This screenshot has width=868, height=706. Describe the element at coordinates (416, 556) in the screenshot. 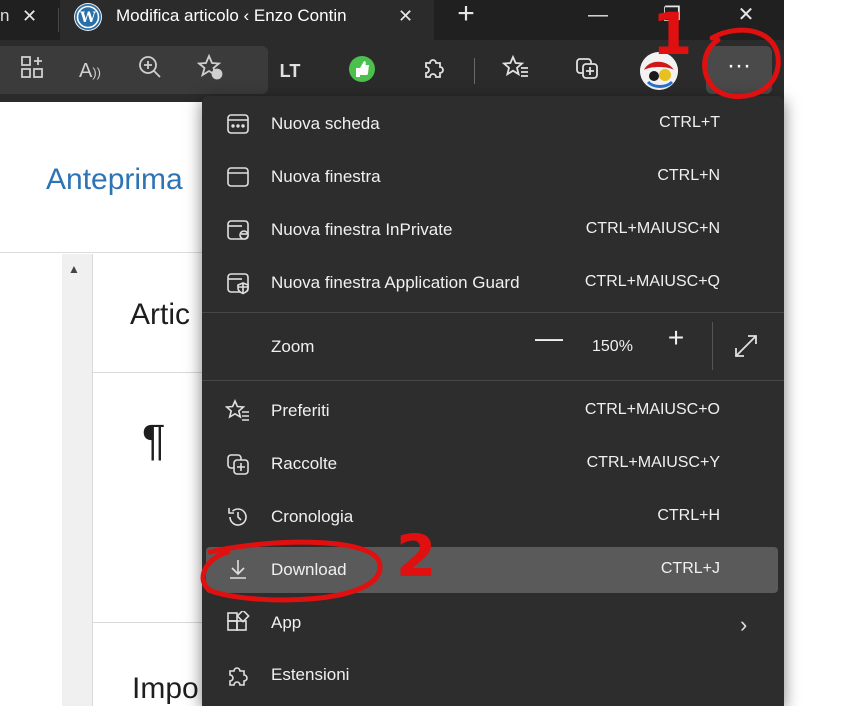

I see `annotation-step-2: 2` at that location.